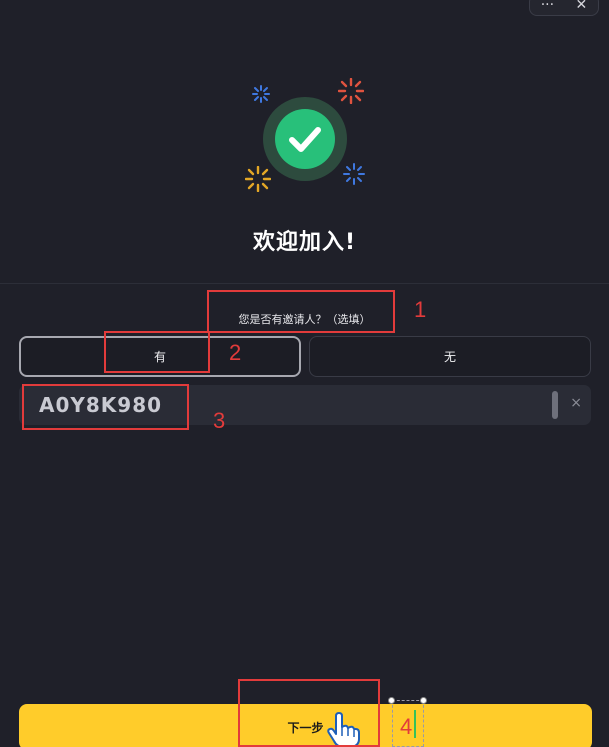  What do you see at coordinates (420, 309) in the screenshot?
I see `annotation-number: 1` at bounding box center [420, 309].